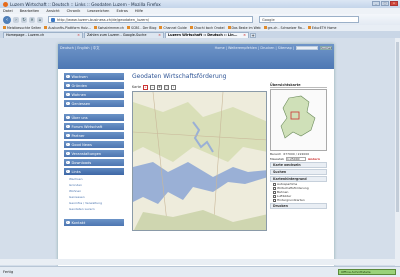 The image size is (400, 277). Describe the element at coordinates (139, 11) in the screenshot. I see `menu-hilfe: Hilfe` at that location.